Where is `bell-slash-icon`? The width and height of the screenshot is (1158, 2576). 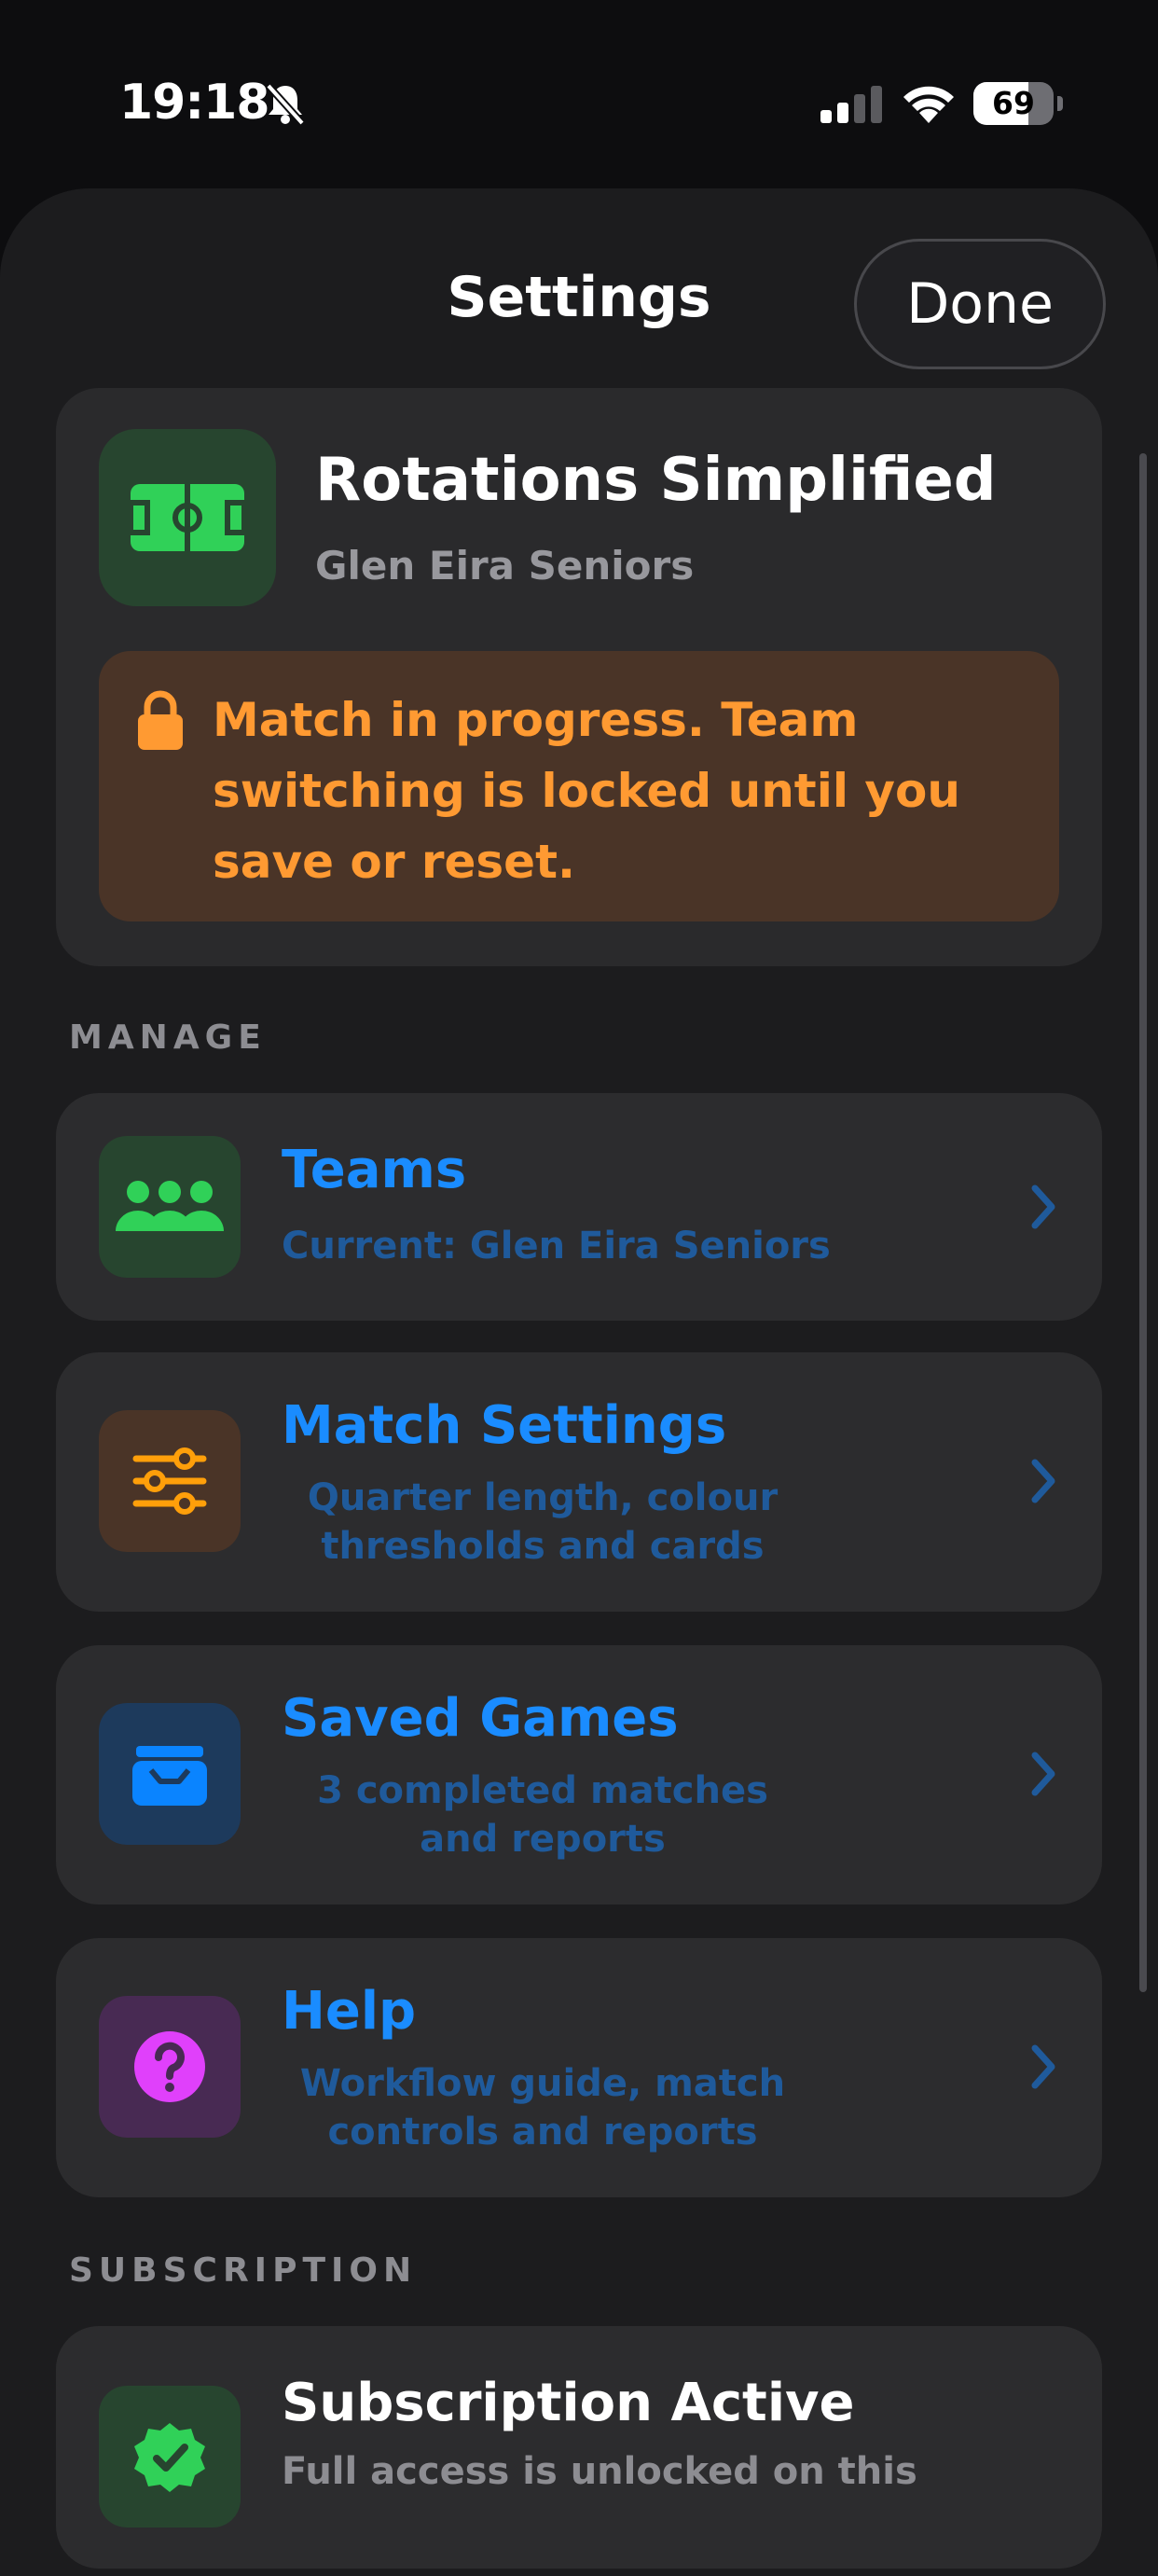
bell-slash-icon is located at coordinates (286, 104).